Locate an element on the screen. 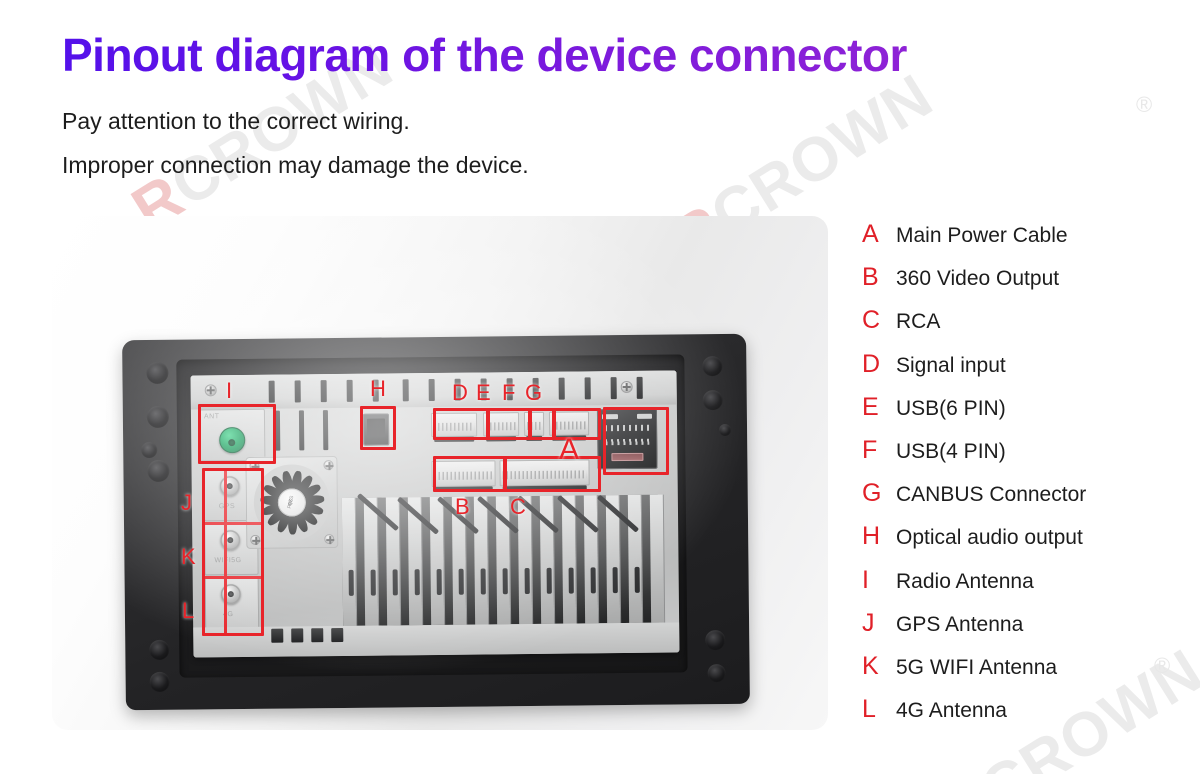  callout-box-I is located at coordinates (237, 434).